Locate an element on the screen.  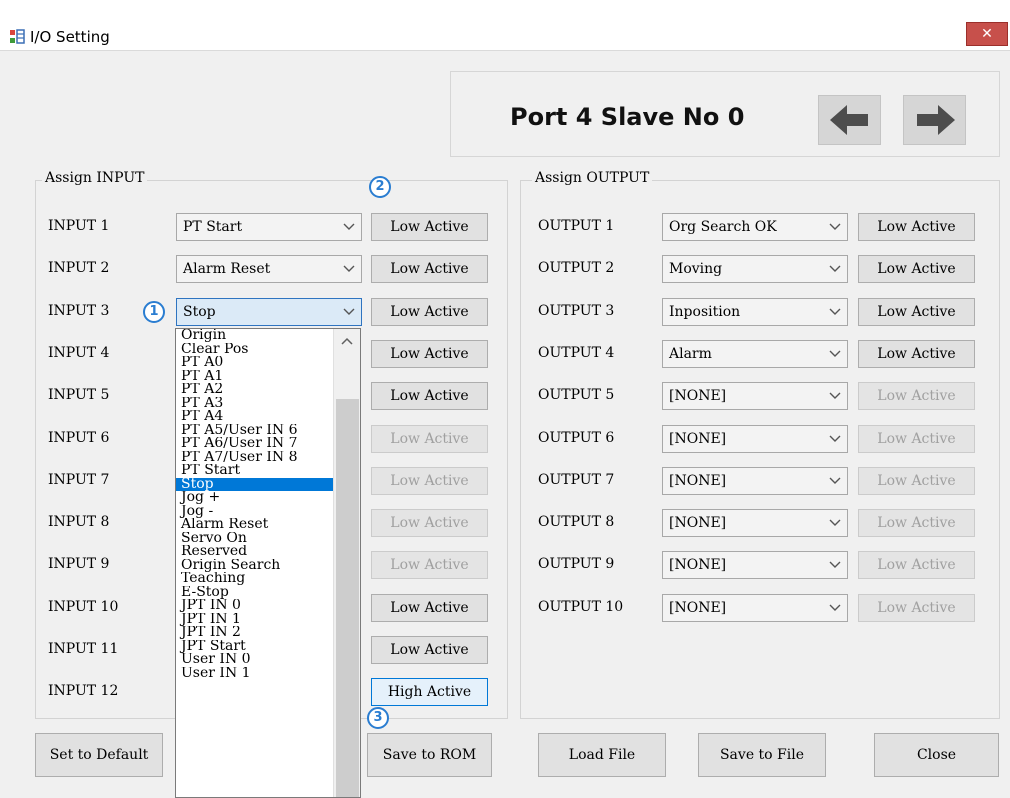
output-1-active-toggle: Low Active is located at coordinates (916, 227).